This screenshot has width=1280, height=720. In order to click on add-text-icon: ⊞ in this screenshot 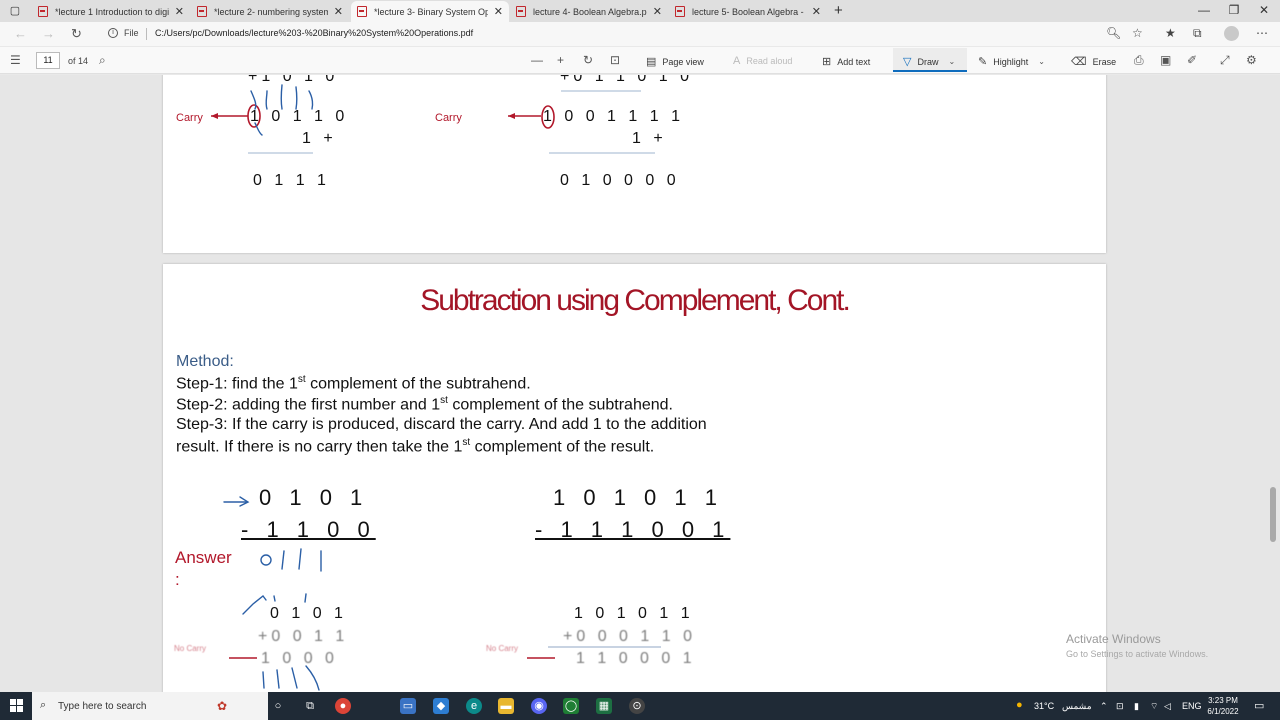, I will do `click(827, 62)`.